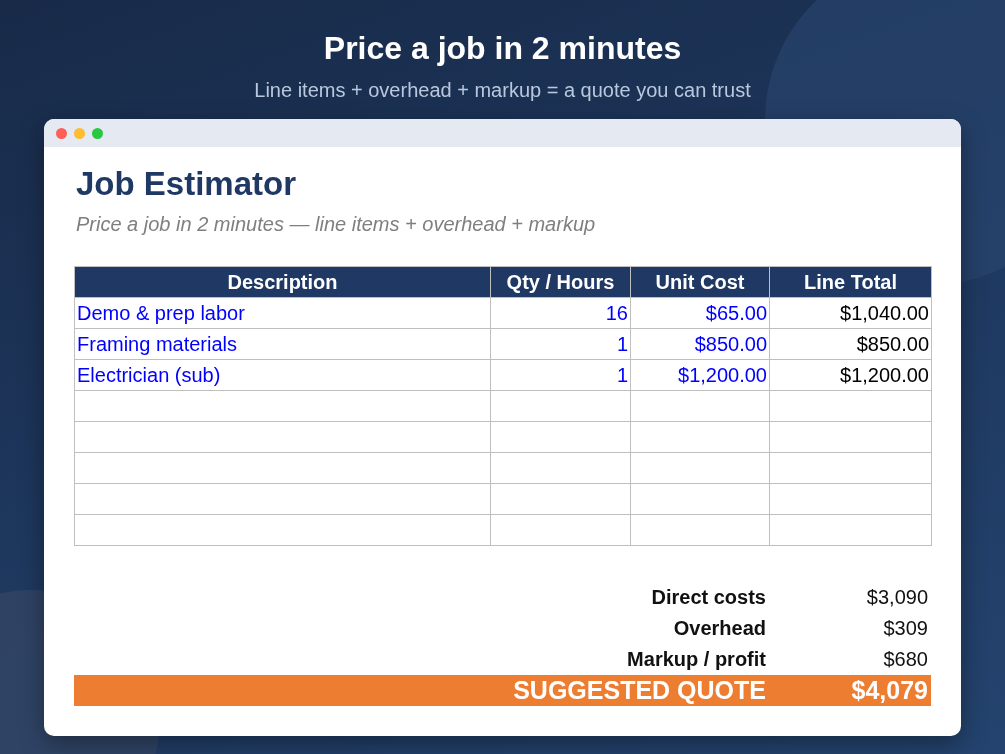  I want to click on table-cell: $65.00, so click(700, 313).